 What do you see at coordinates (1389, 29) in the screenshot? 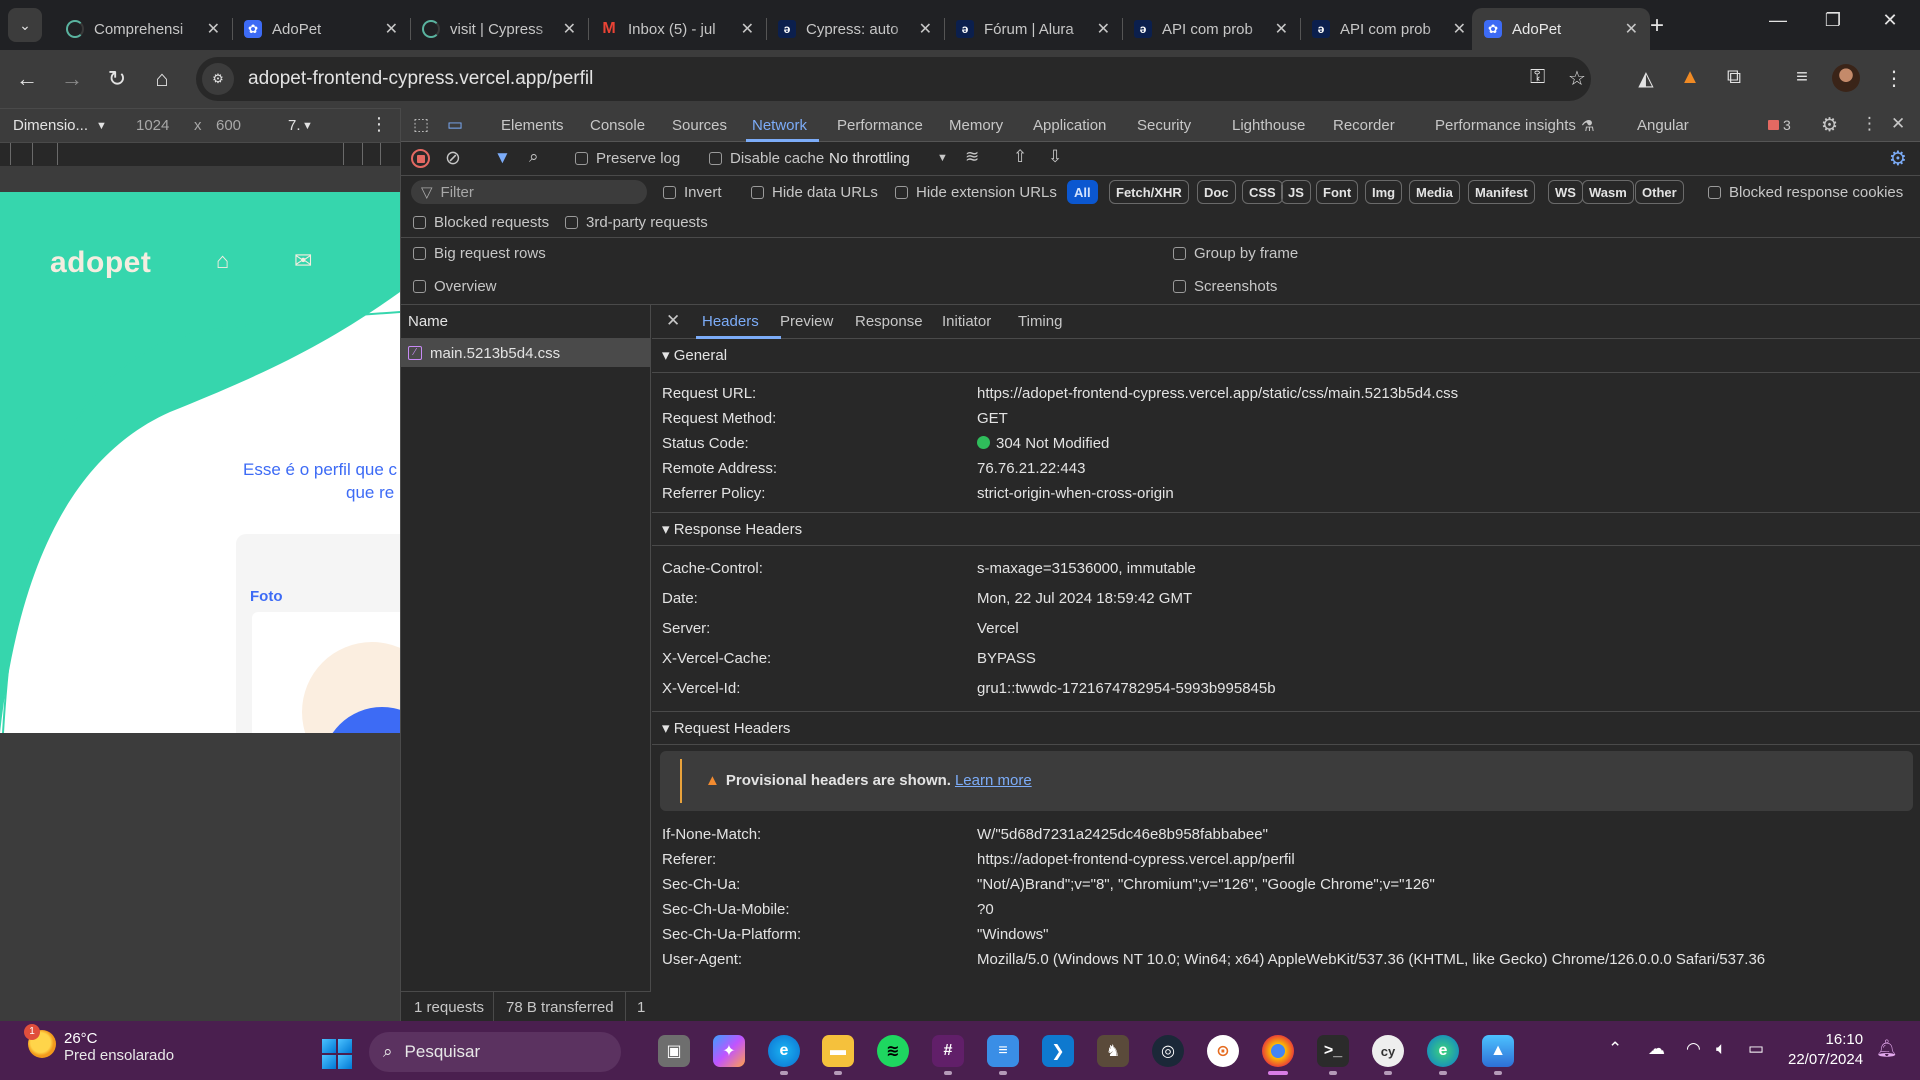
I see `browser-tab: ə API com prob ✕` at bounding box center [1389, 29].